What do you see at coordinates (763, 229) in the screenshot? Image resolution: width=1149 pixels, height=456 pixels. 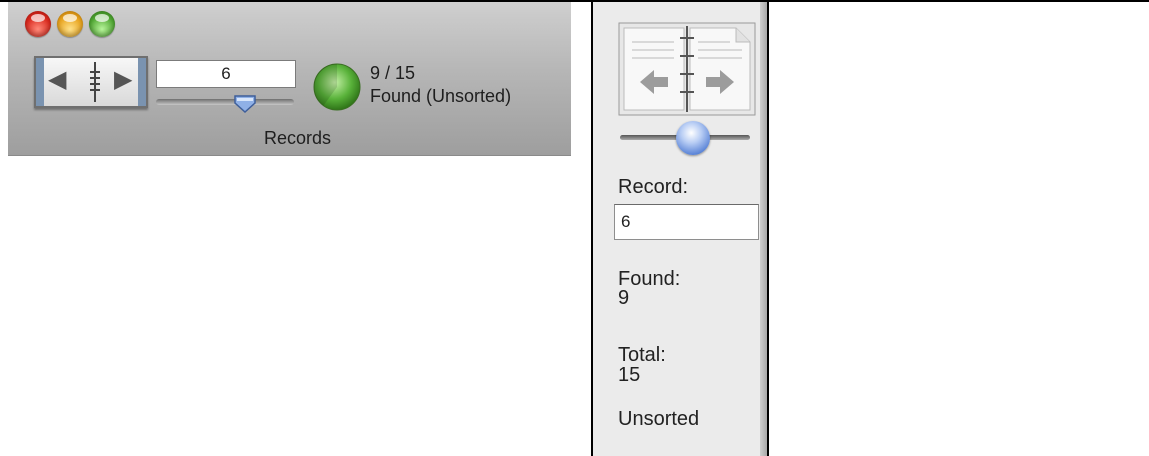 I see `classic-status-edge` at bounding box center [763, 229].